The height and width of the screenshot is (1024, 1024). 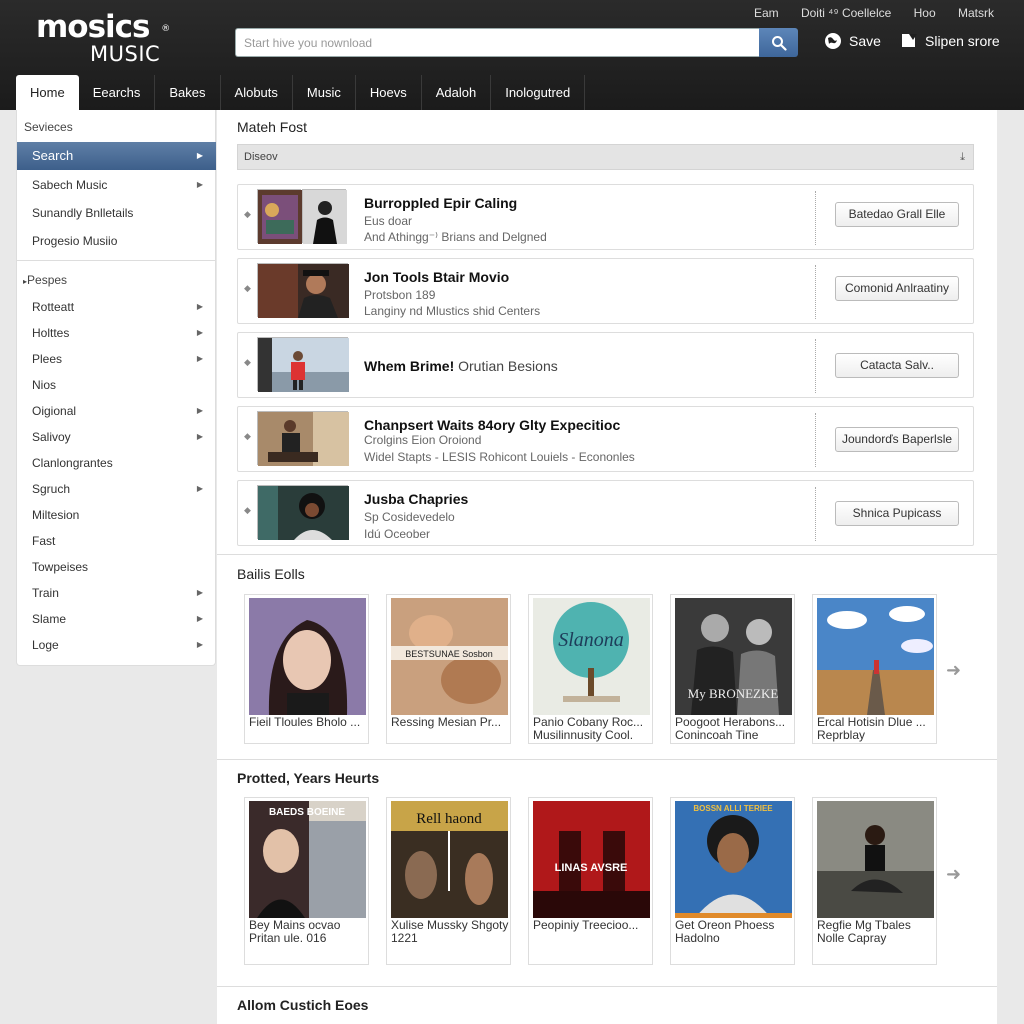 What do you see at coordinates (874, 881) in the screenshot?
I see `album-card: Regfie Mg Tbales Nolle Capray` at bounding box center [874, 881].